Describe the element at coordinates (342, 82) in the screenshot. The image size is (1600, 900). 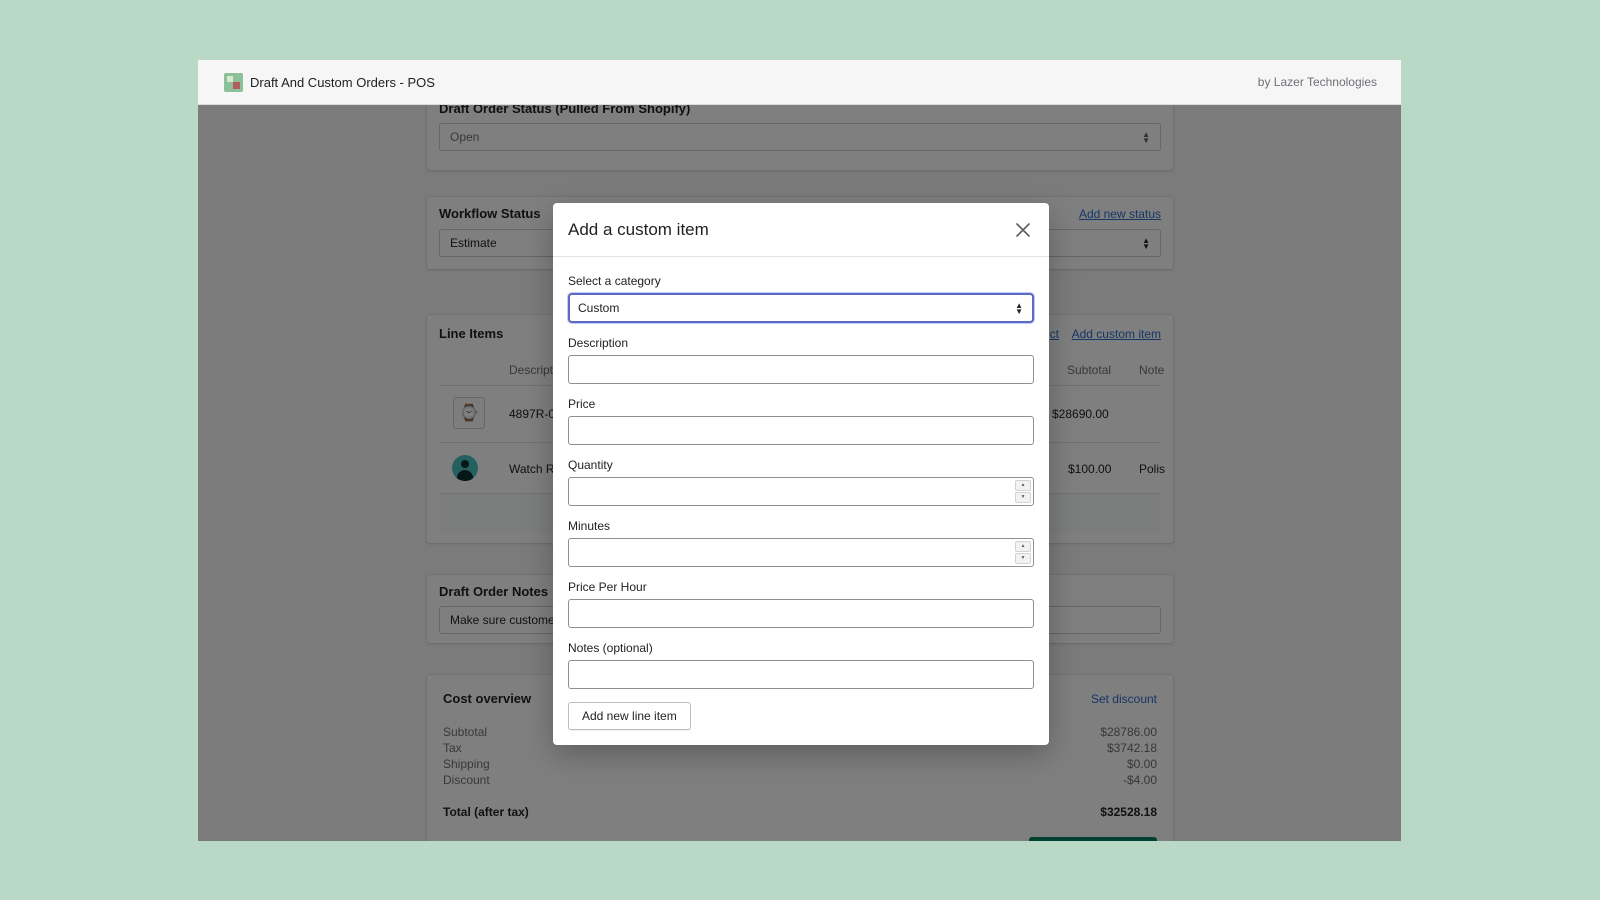
I see `app-title: Draft And Custom Orders - POS` at that location.